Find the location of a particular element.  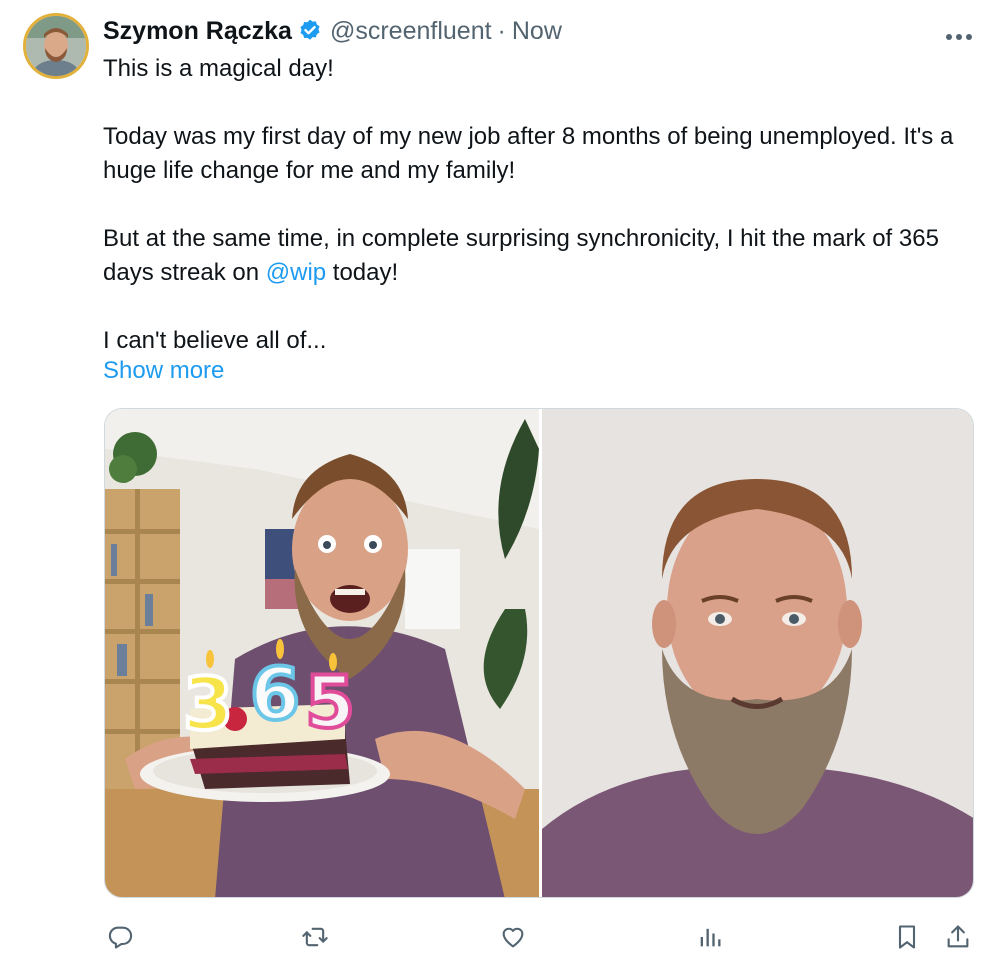

share-icon is located at coordinates (958, 937).